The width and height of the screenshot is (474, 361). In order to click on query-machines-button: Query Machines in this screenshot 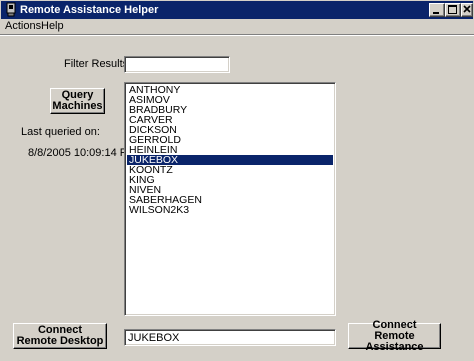, I will do `click(77, 101)`.